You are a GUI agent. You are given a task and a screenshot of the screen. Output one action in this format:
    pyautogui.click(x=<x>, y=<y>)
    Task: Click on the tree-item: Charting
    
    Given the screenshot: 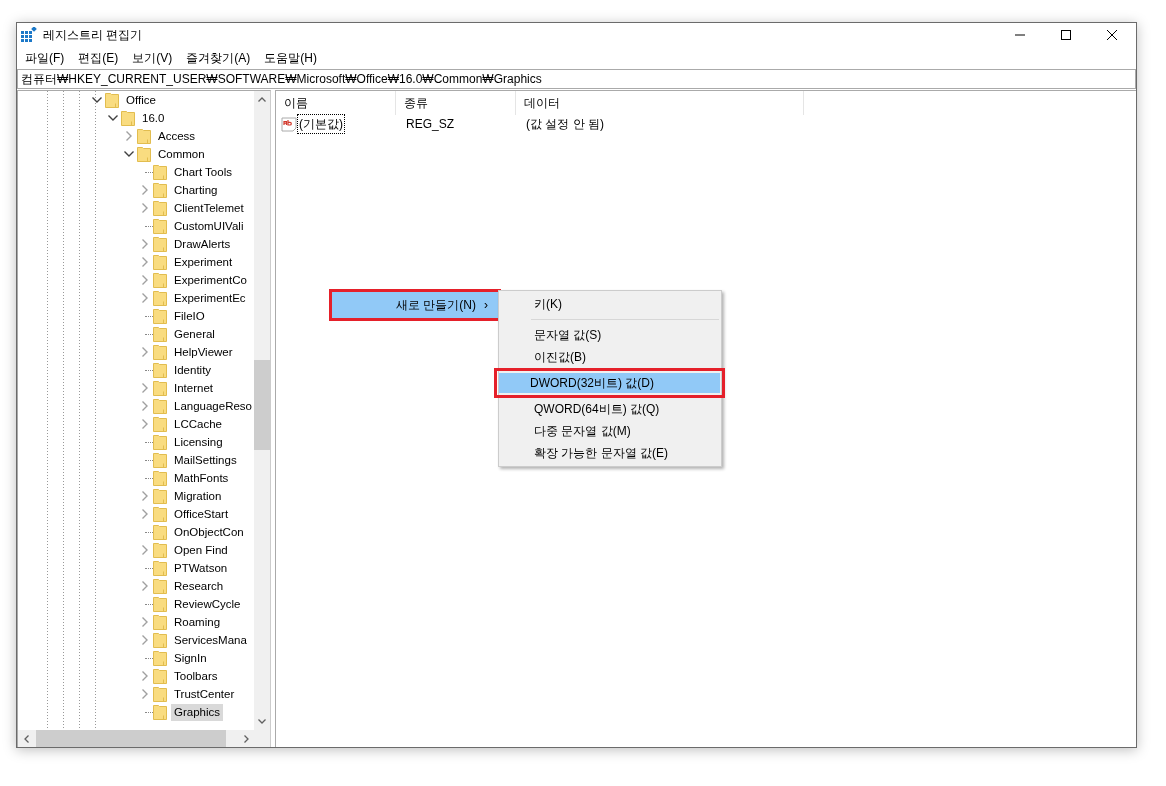 What is the action you would take?
    pyautogui.click(x=196, y=190)
    